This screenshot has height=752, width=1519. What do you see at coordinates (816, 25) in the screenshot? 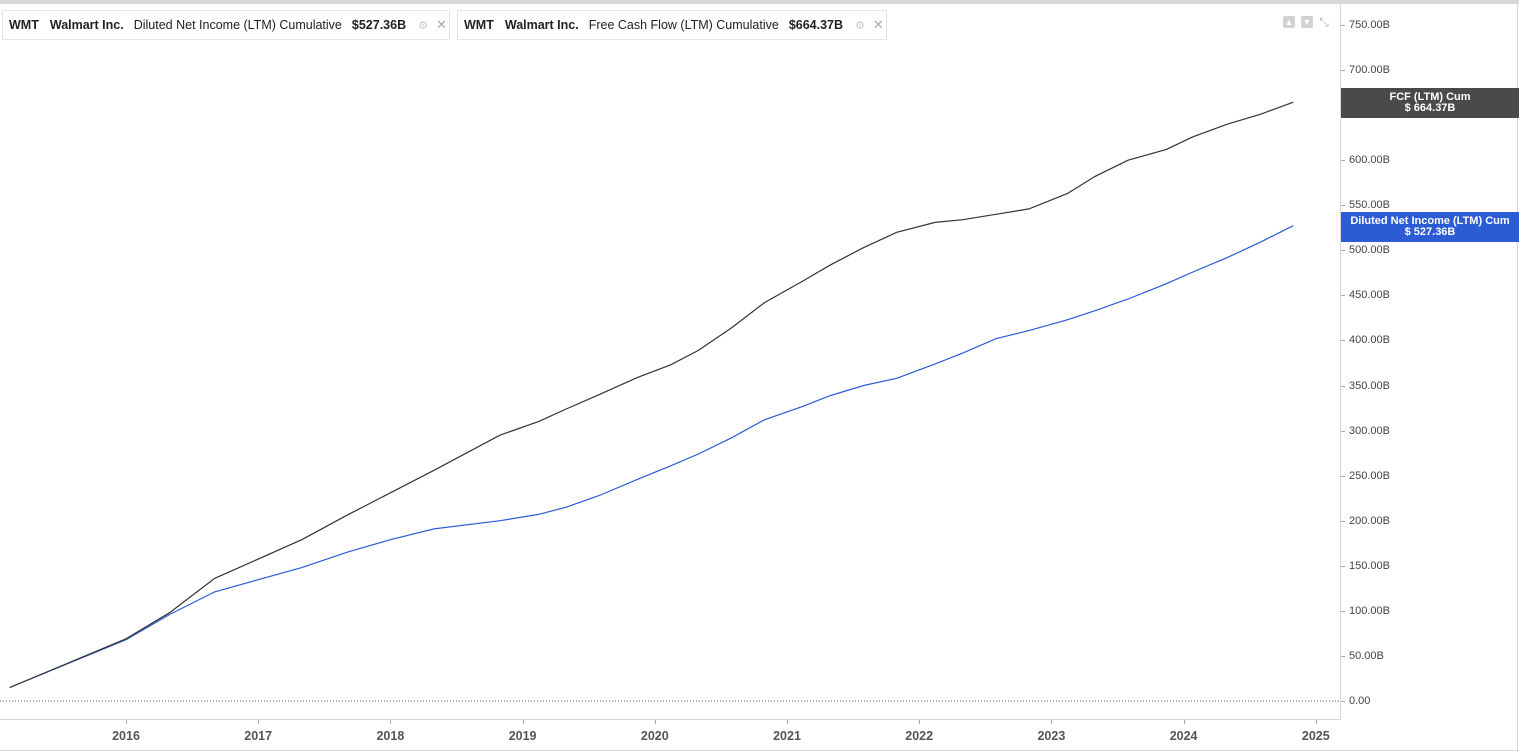
I see `legend-value: $664.37B` at bounding box center [816, 25].